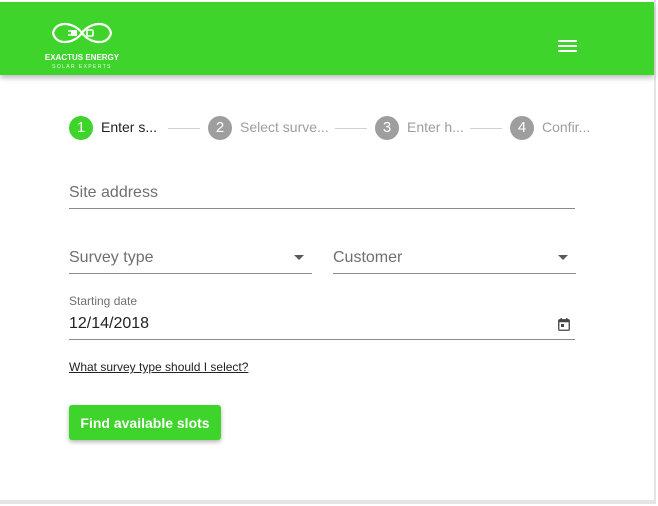  I want to click on calendar-icon, so click(564, 324).